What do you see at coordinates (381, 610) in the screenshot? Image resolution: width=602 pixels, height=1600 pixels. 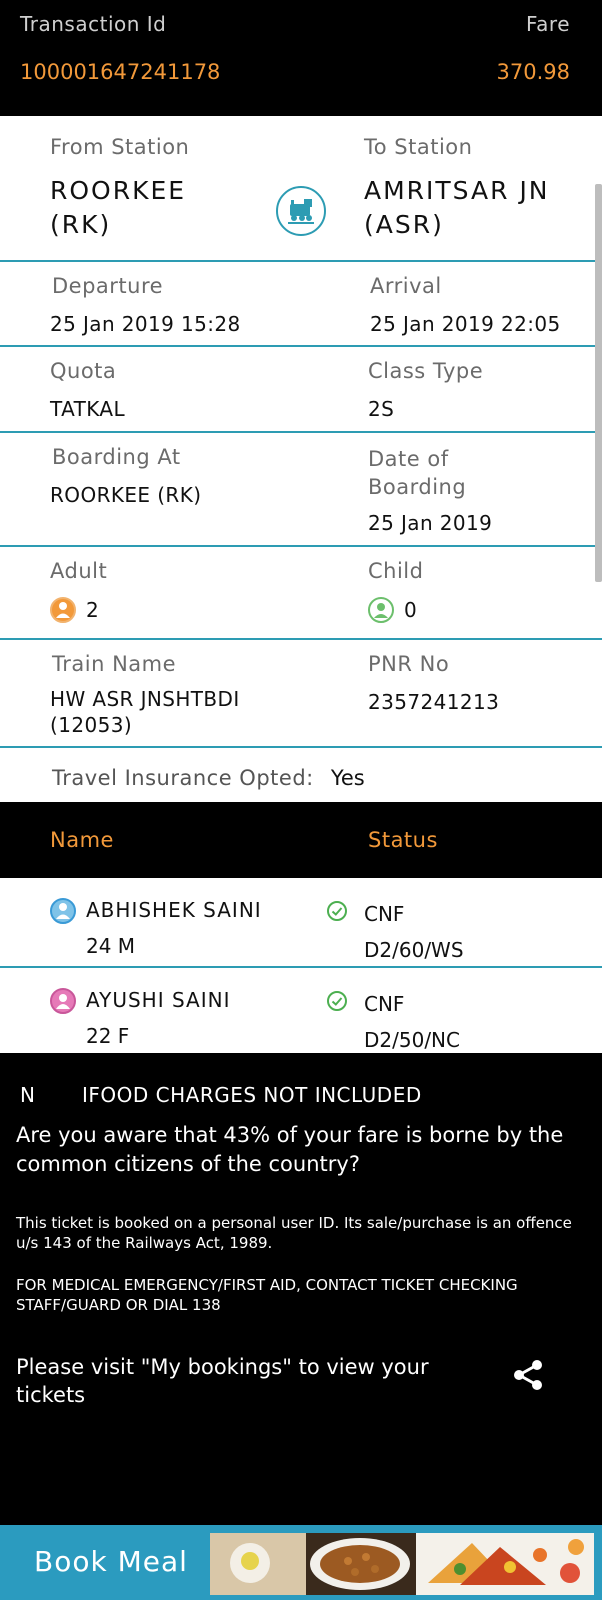 I see `child-icon` at bounding box center [381, 610].